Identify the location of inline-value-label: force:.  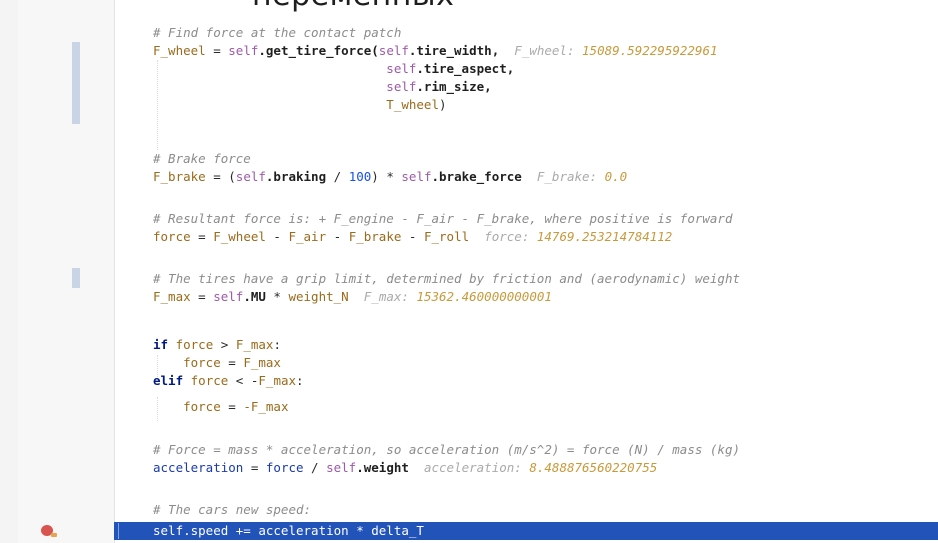
(507, 236).